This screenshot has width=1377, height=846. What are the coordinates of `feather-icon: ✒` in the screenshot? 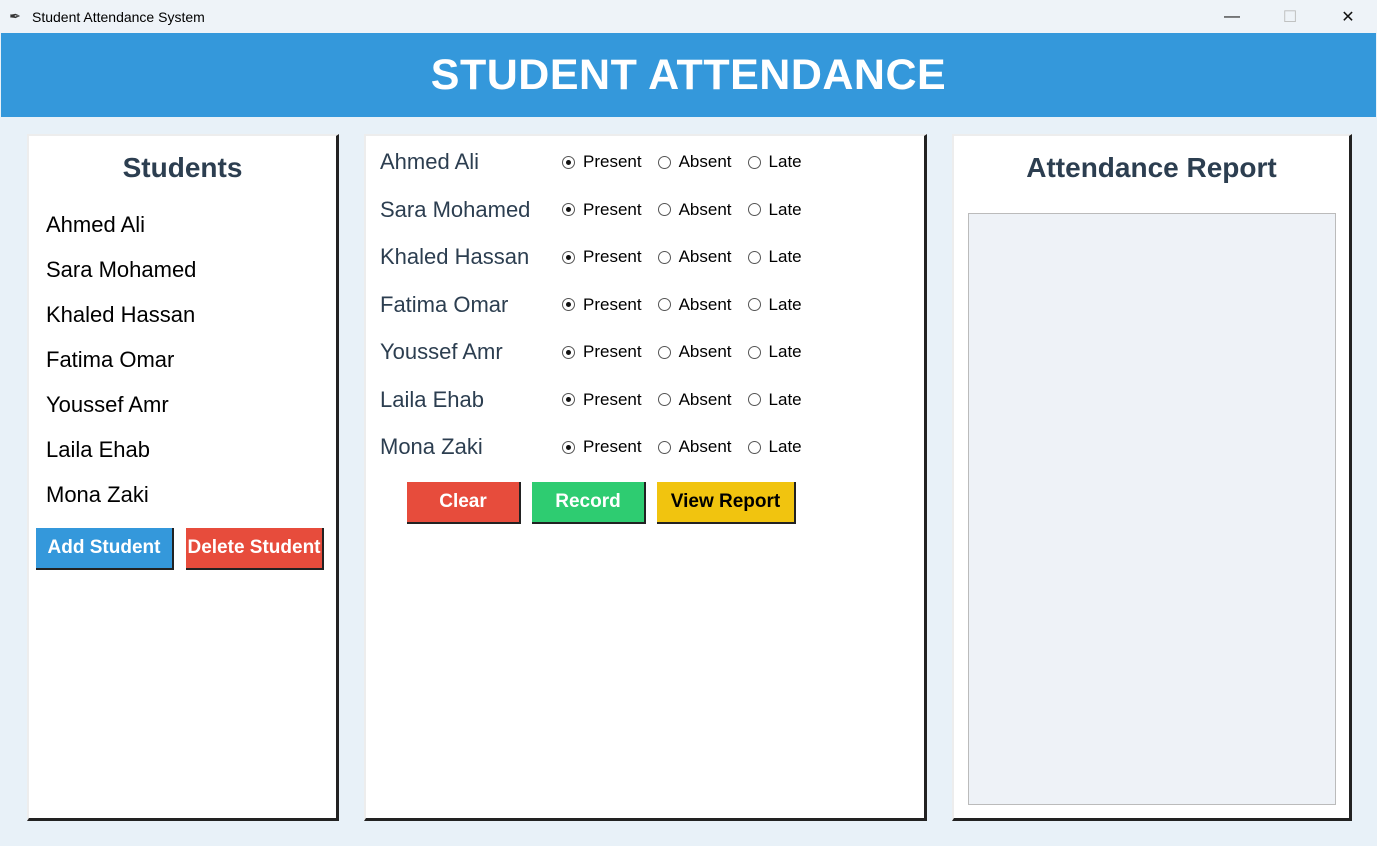 It's located at (15, 16).